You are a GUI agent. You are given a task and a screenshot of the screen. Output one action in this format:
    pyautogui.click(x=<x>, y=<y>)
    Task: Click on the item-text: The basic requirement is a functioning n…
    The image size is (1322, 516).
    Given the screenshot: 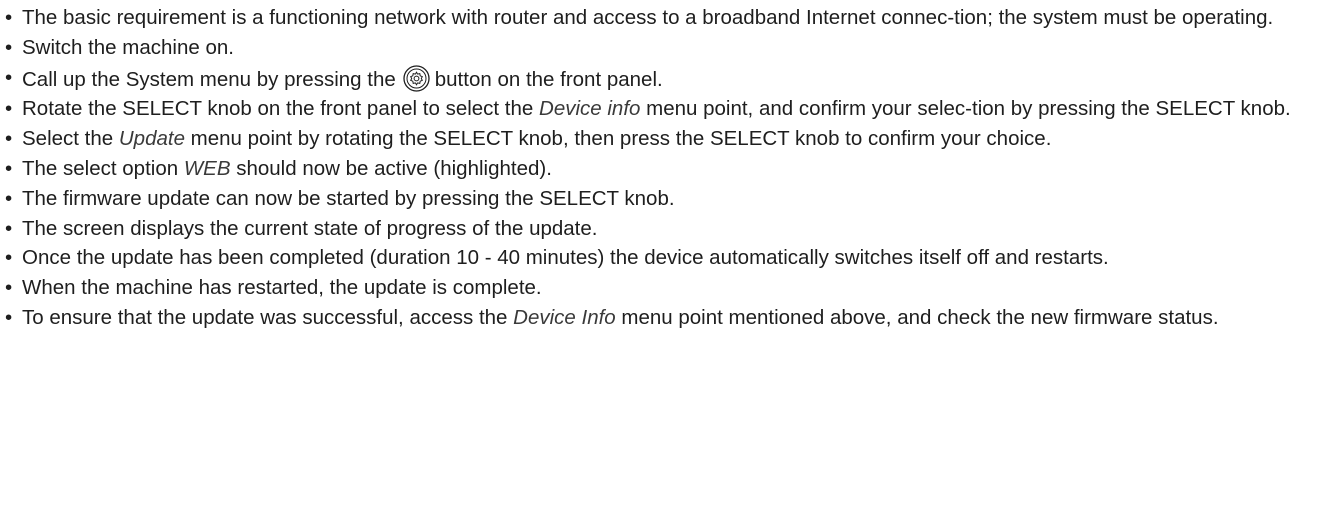 What is the action you would take?
    pyautogui.click(x=648, y=17)
    